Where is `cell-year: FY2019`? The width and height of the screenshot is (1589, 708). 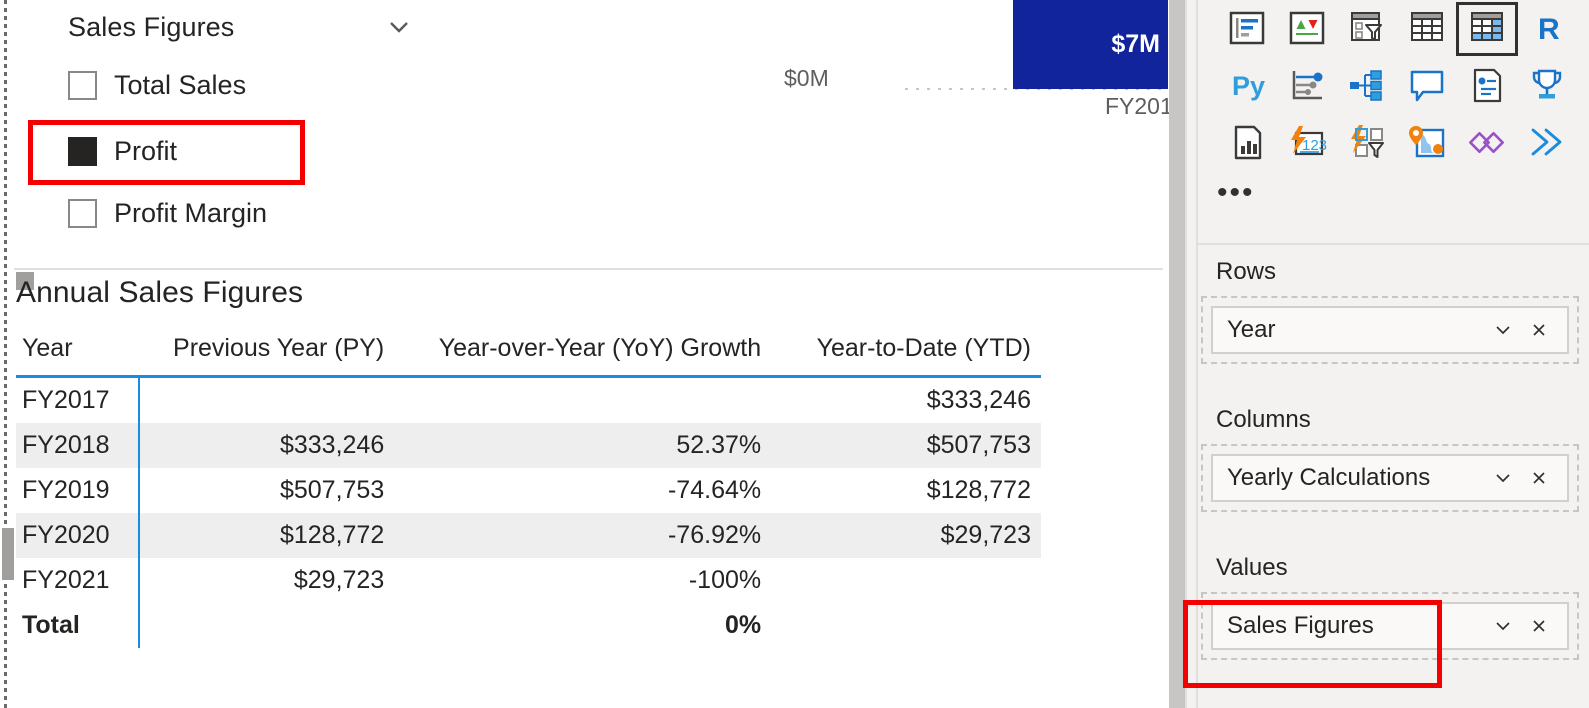
cell-year: FY2019 is located at coordinates (78, 490).